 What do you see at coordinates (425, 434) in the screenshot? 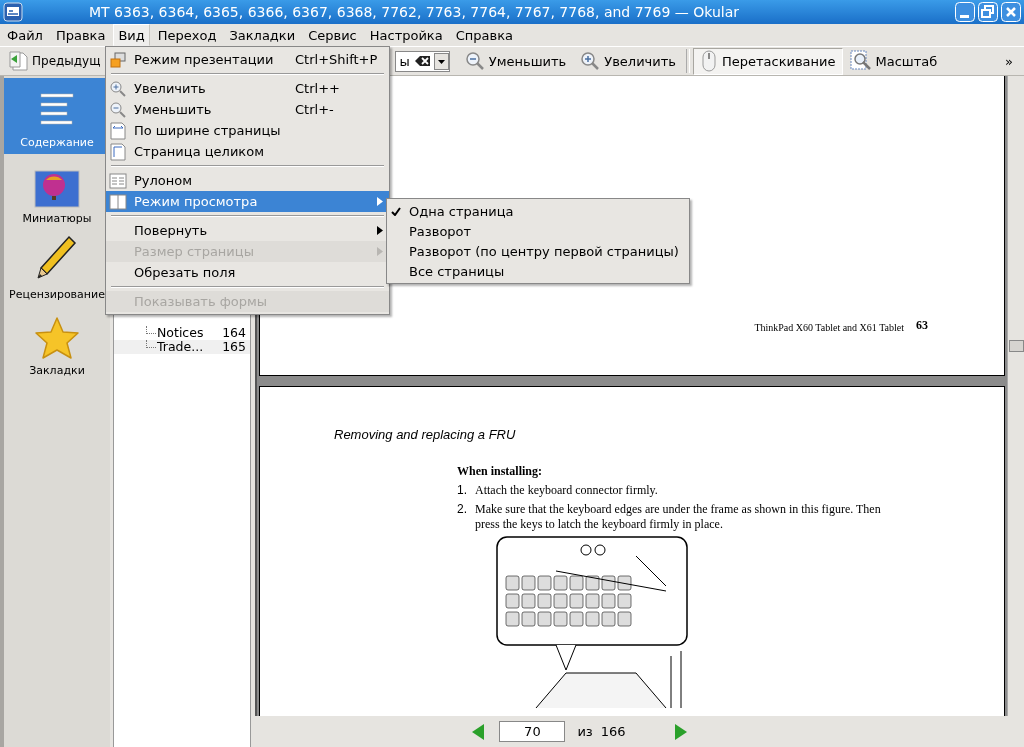
I see `section-heading: Removing and replacing a FRU` at bounding box center [425, 434].